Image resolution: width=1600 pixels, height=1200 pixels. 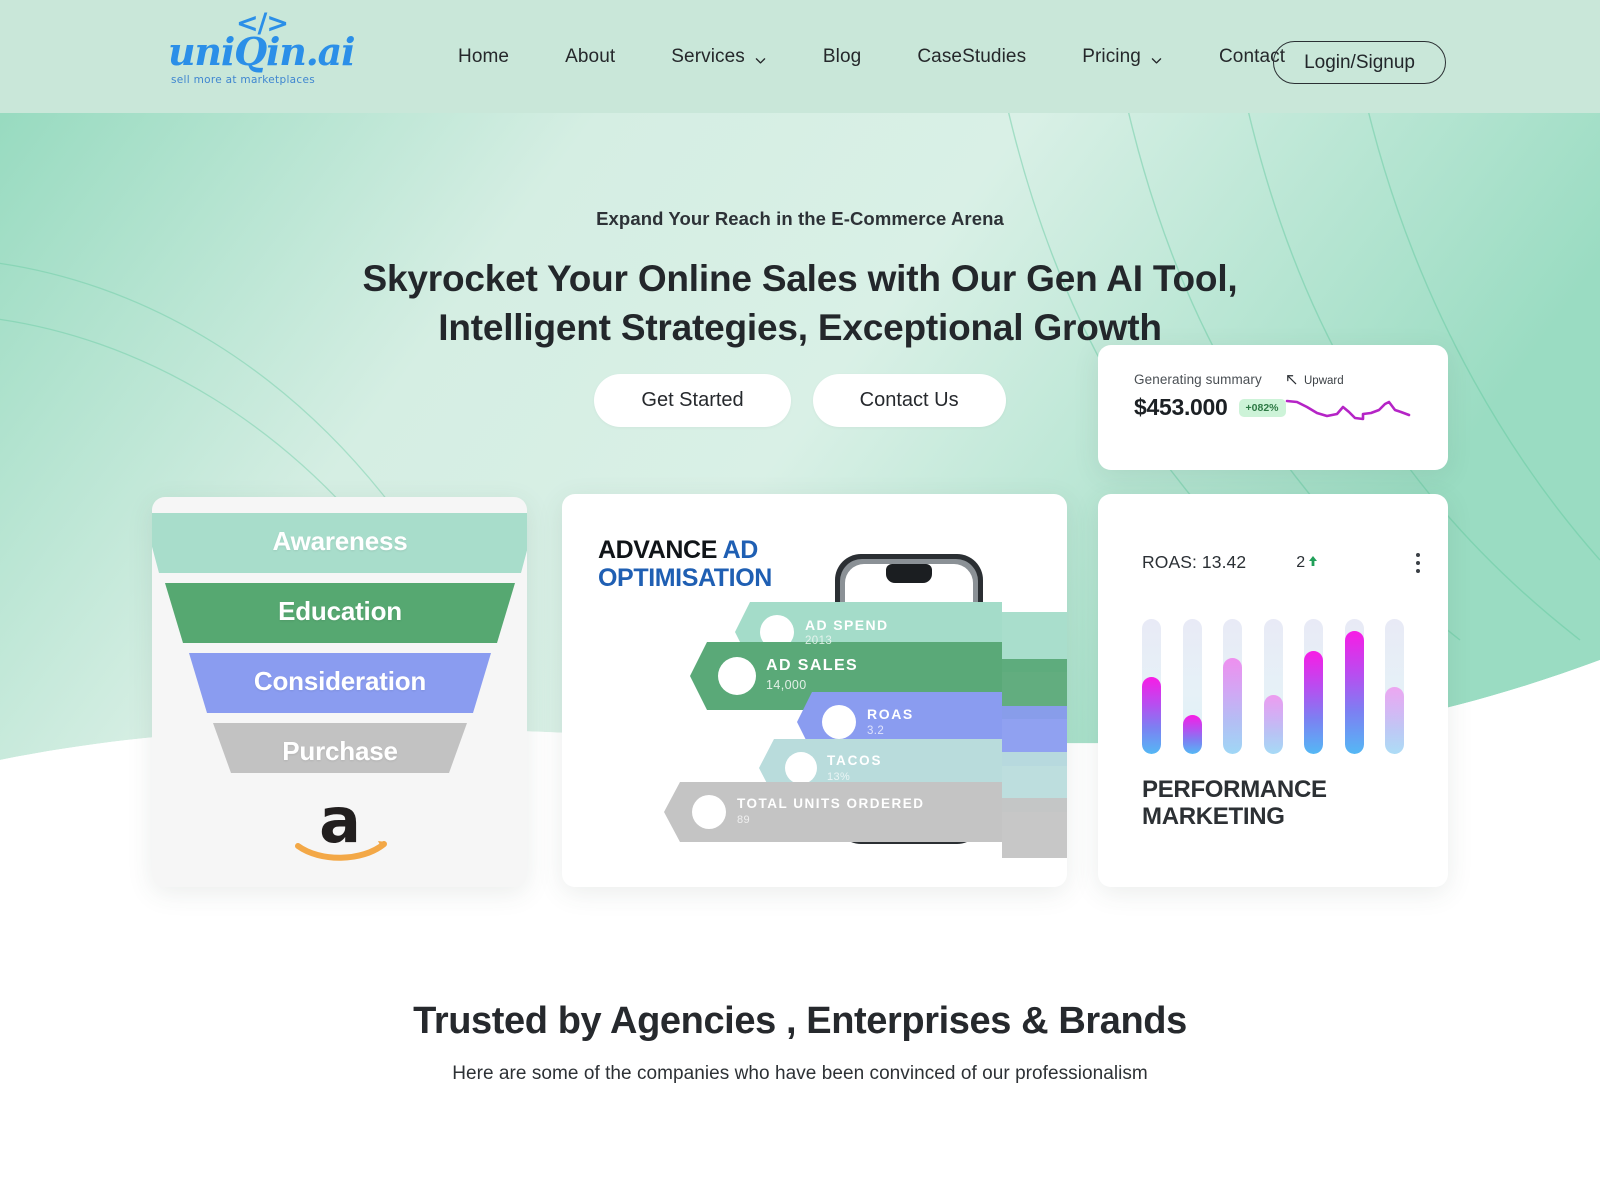 What do you see at coordinates (1234, 789) in the screenshot?
I see `performance-title-line1: PERFORMANCE` at bounding box center [1234, 789].